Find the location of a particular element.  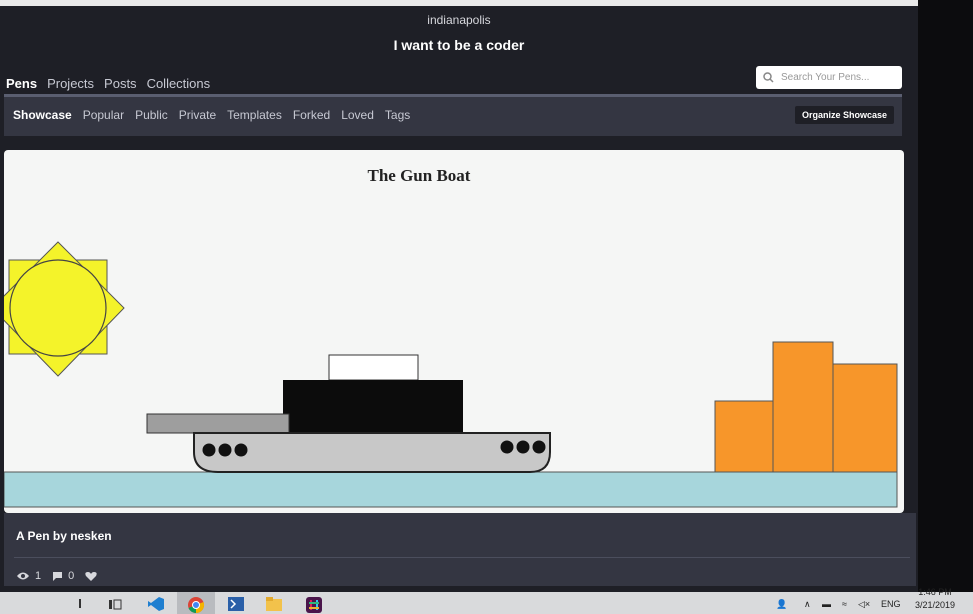

pen-footer: A Pen by nesken 1 0 is located at coordinates (460, 549).